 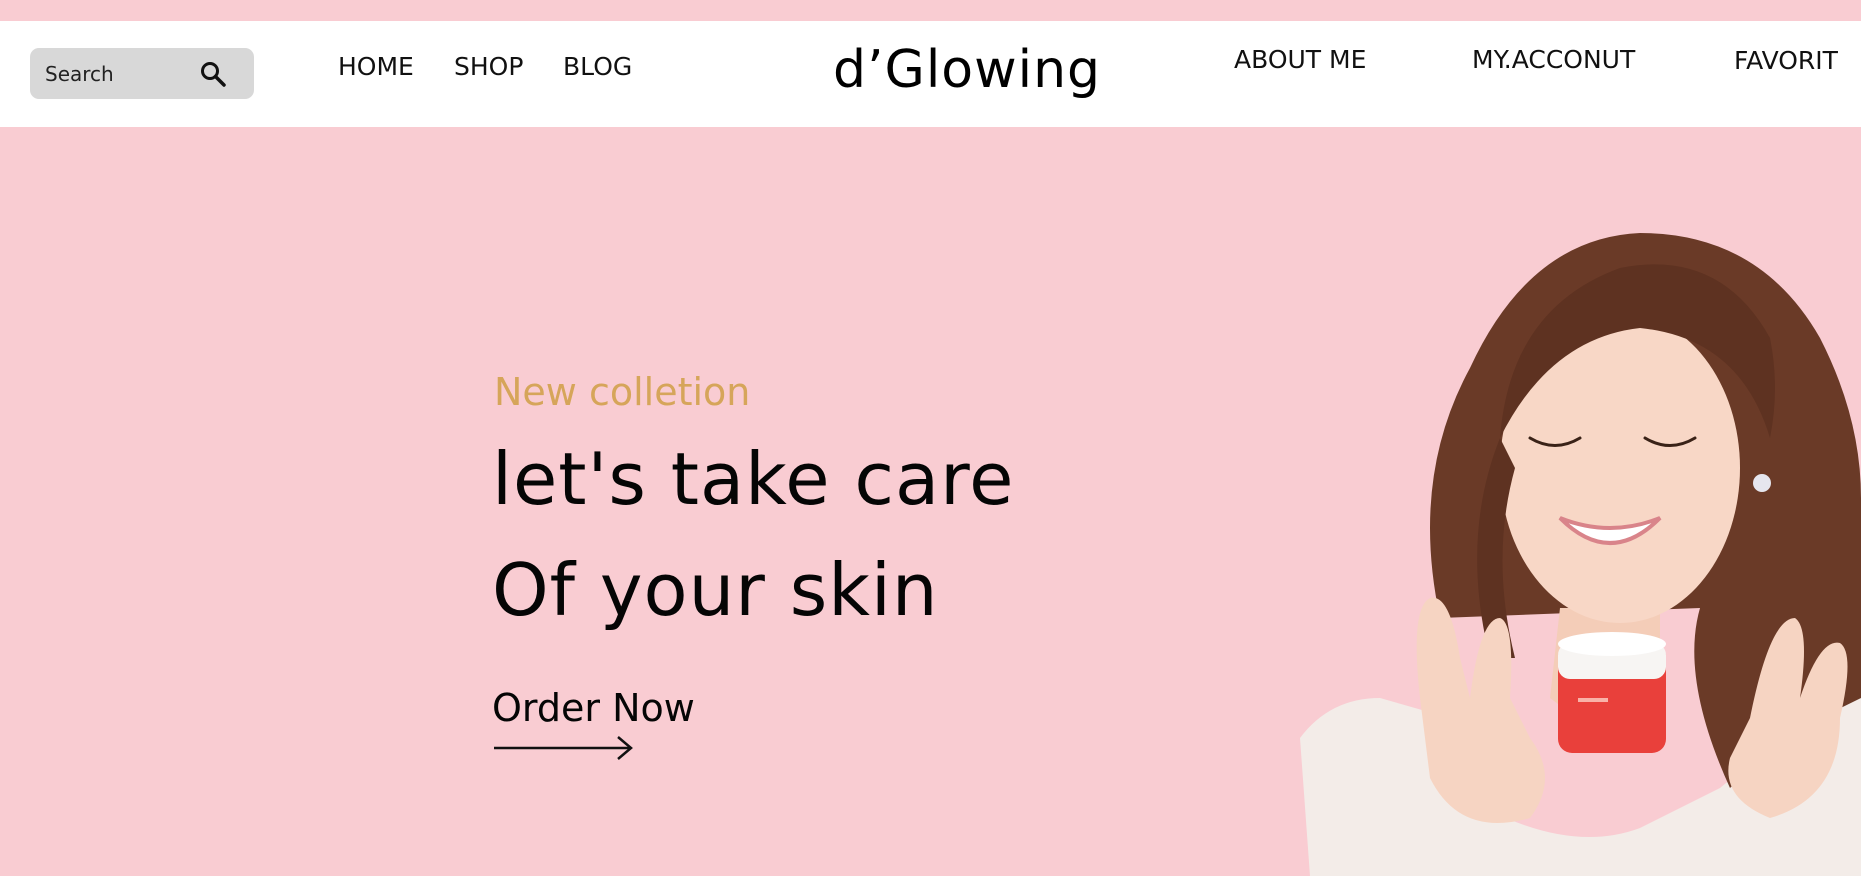 What do you see at coordinates (376, 66) in the screenshot?
I see `nav-home: HOME` at bounding box center [376, 66].